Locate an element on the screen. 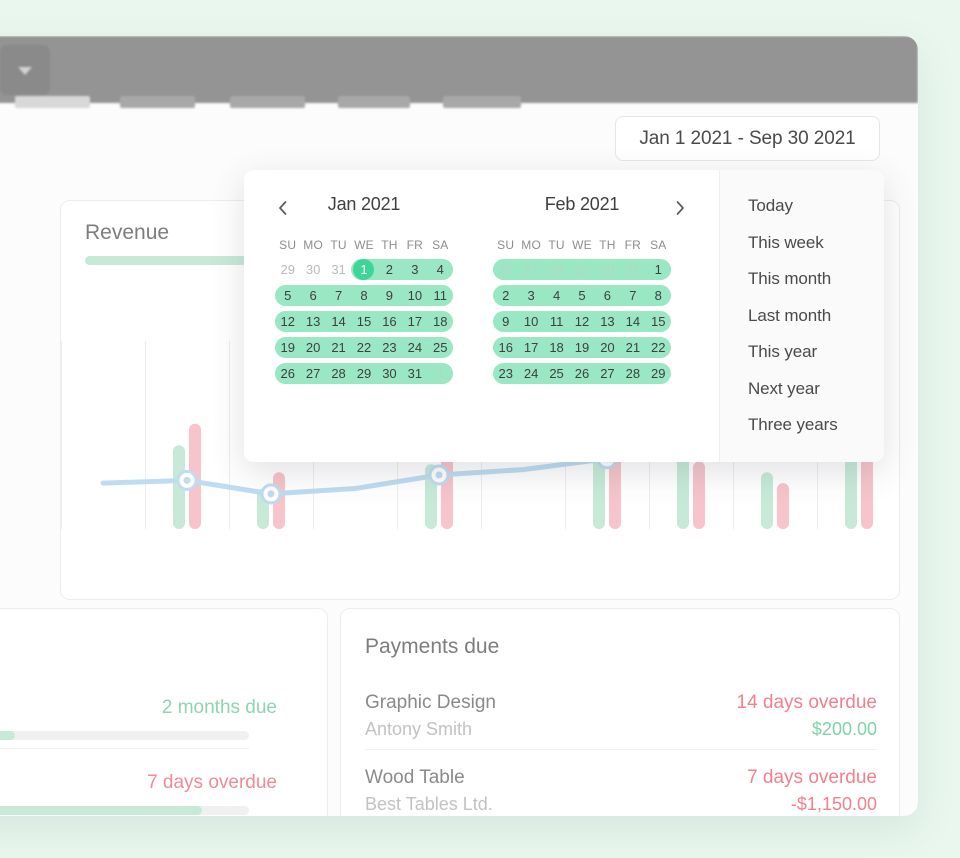  weekday-label-we: WE is located at coordinates (364, 245).